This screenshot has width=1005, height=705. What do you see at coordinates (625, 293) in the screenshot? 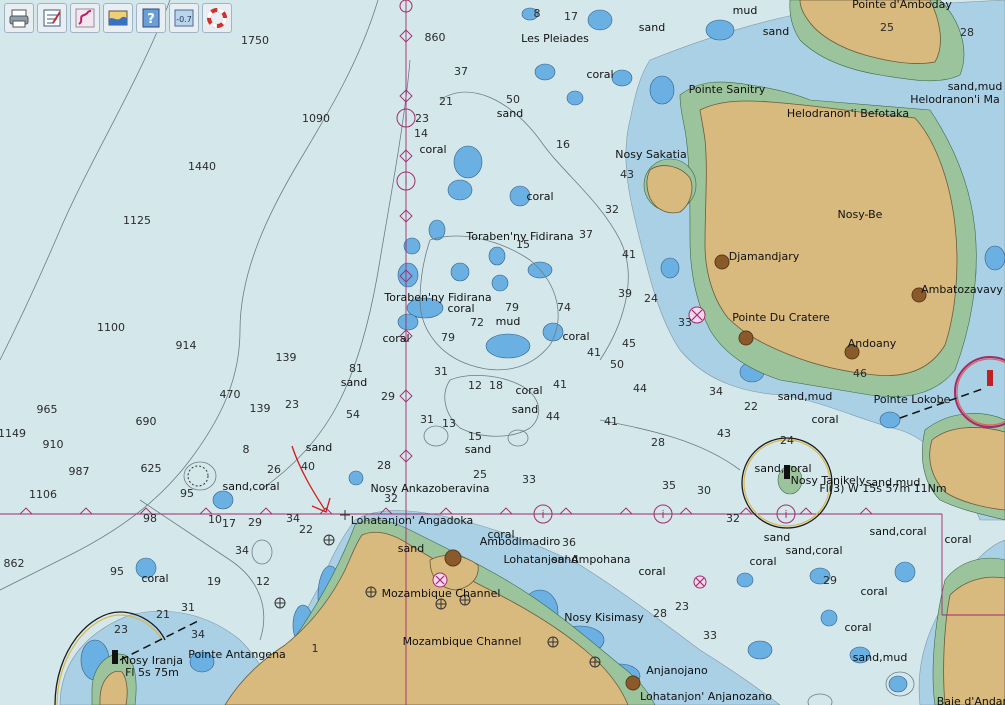
I see `depth-sounding: 39` at bounding box center [625, 293].